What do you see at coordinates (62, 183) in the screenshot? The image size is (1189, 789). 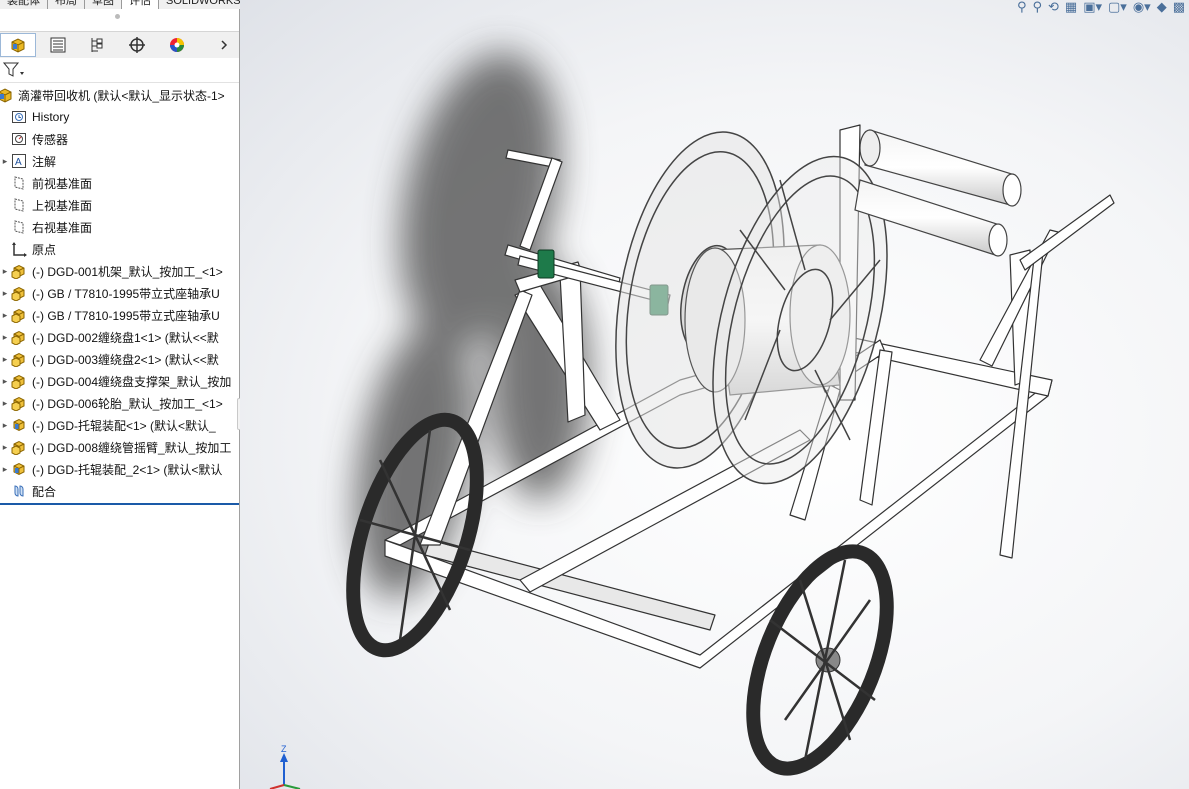 I see `tree-item-label: 前视基准面` at bounding box center [62, 183].